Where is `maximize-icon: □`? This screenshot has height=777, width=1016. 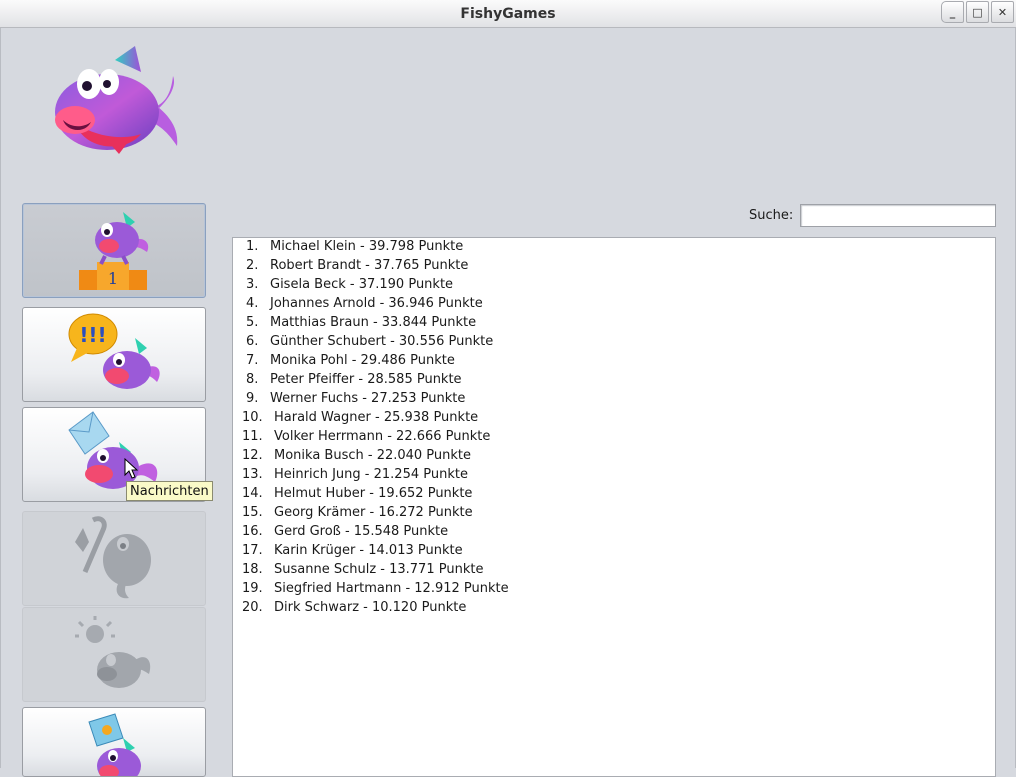
maximize-icon: □ is located at coordinates (977, 12).